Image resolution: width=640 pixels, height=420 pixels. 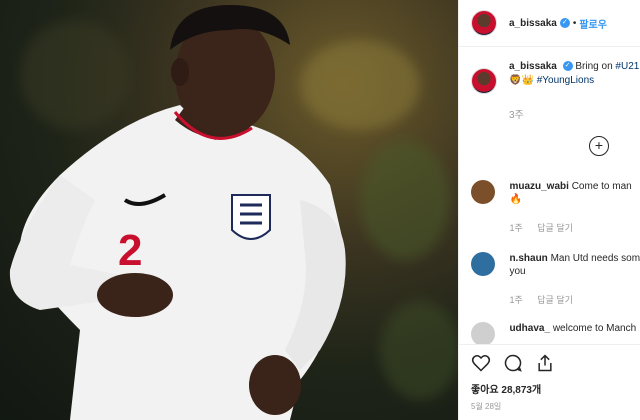 I want to click on caption-text: Bring on, so click(x=595, y=66).